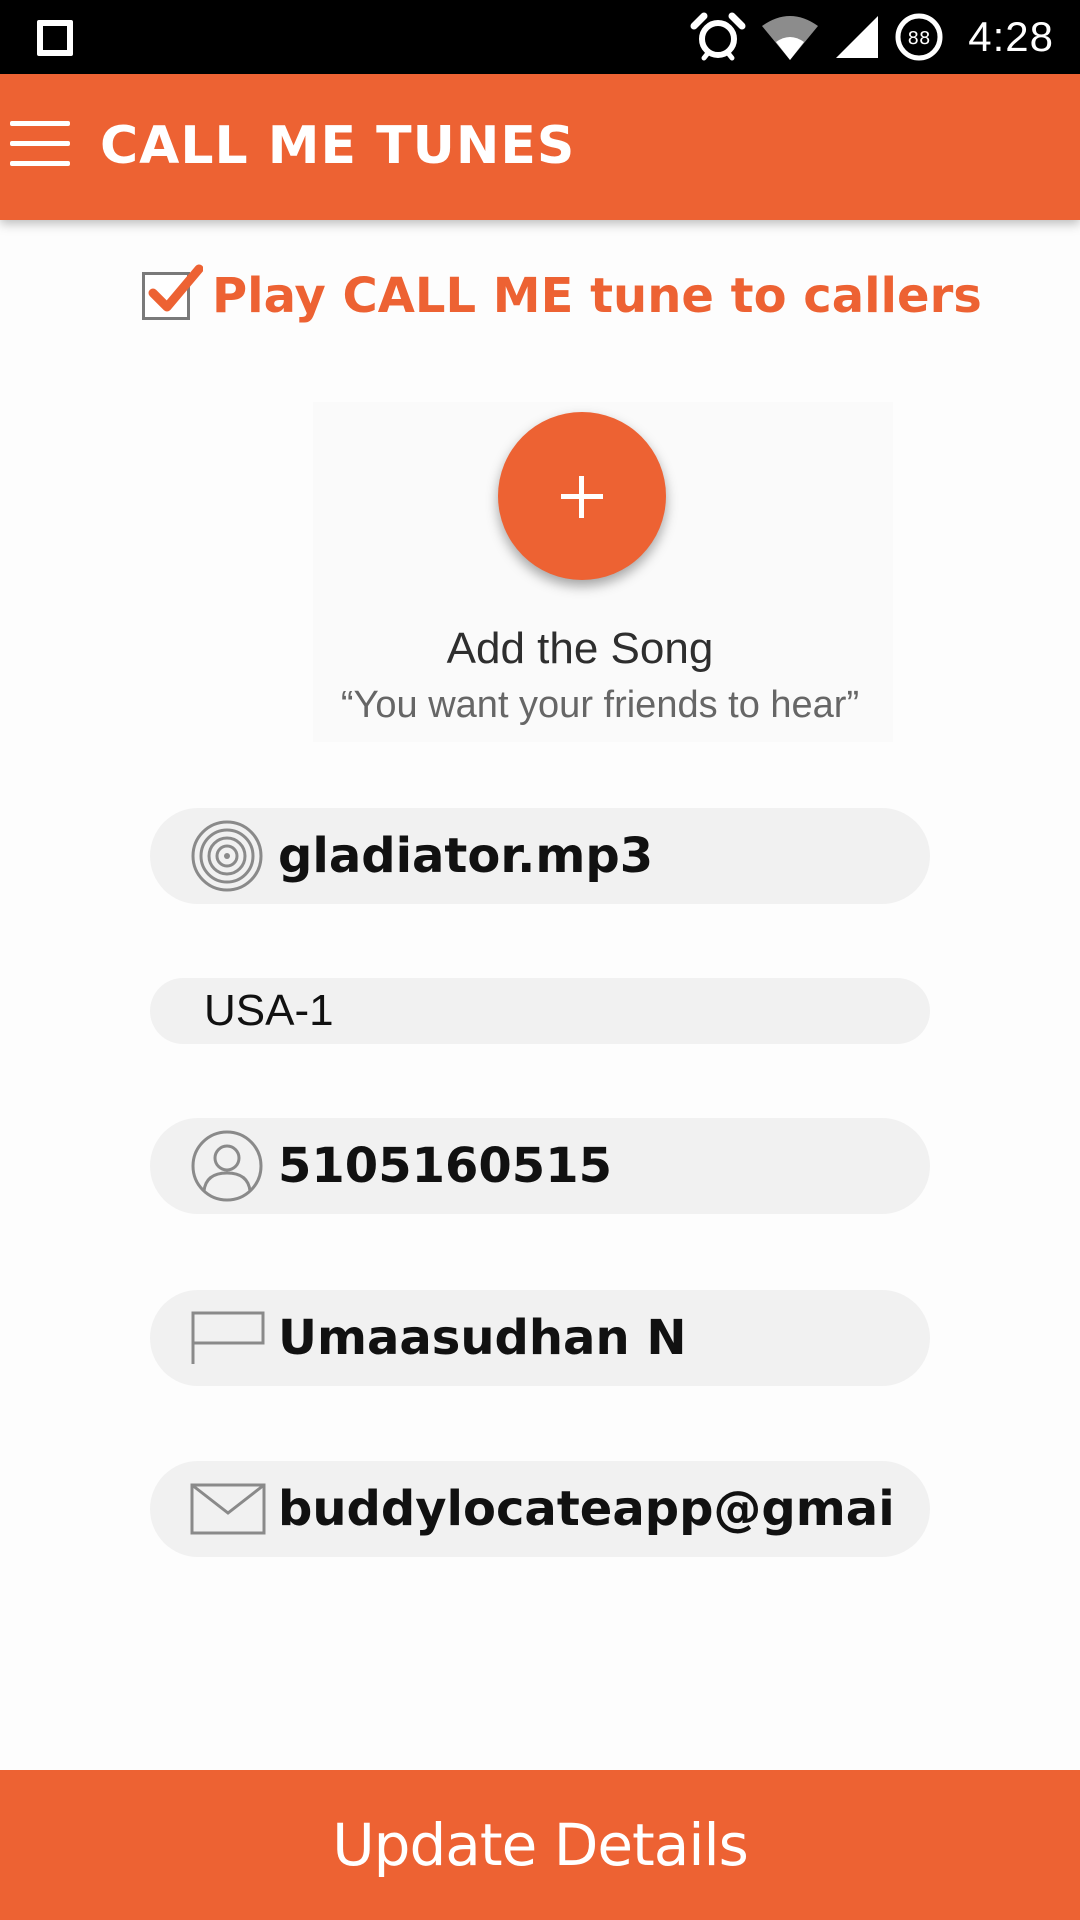 The width and height of the screenshot is (1080, 1920). I want to click on target-icon, so click(227, 856).